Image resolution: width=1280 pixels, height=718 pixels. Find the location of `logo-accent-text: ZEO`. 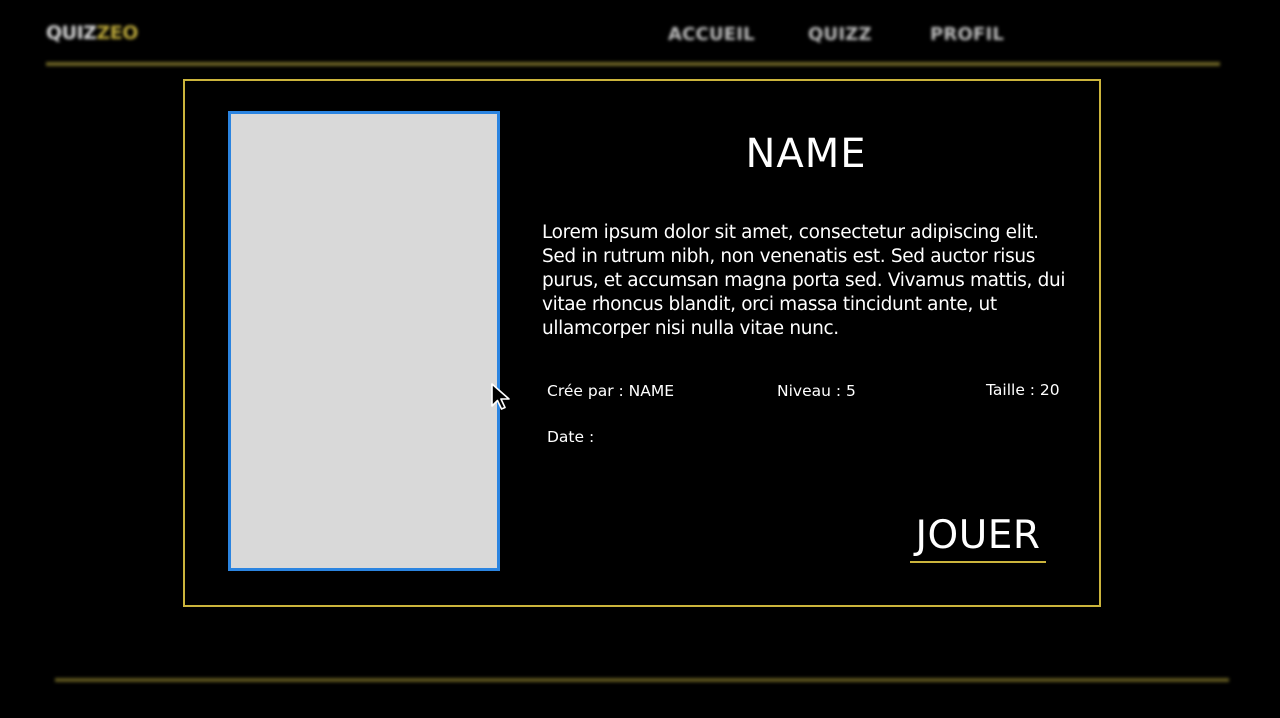

logo-accent-text: ZEO is located at coordinates (117, 33).